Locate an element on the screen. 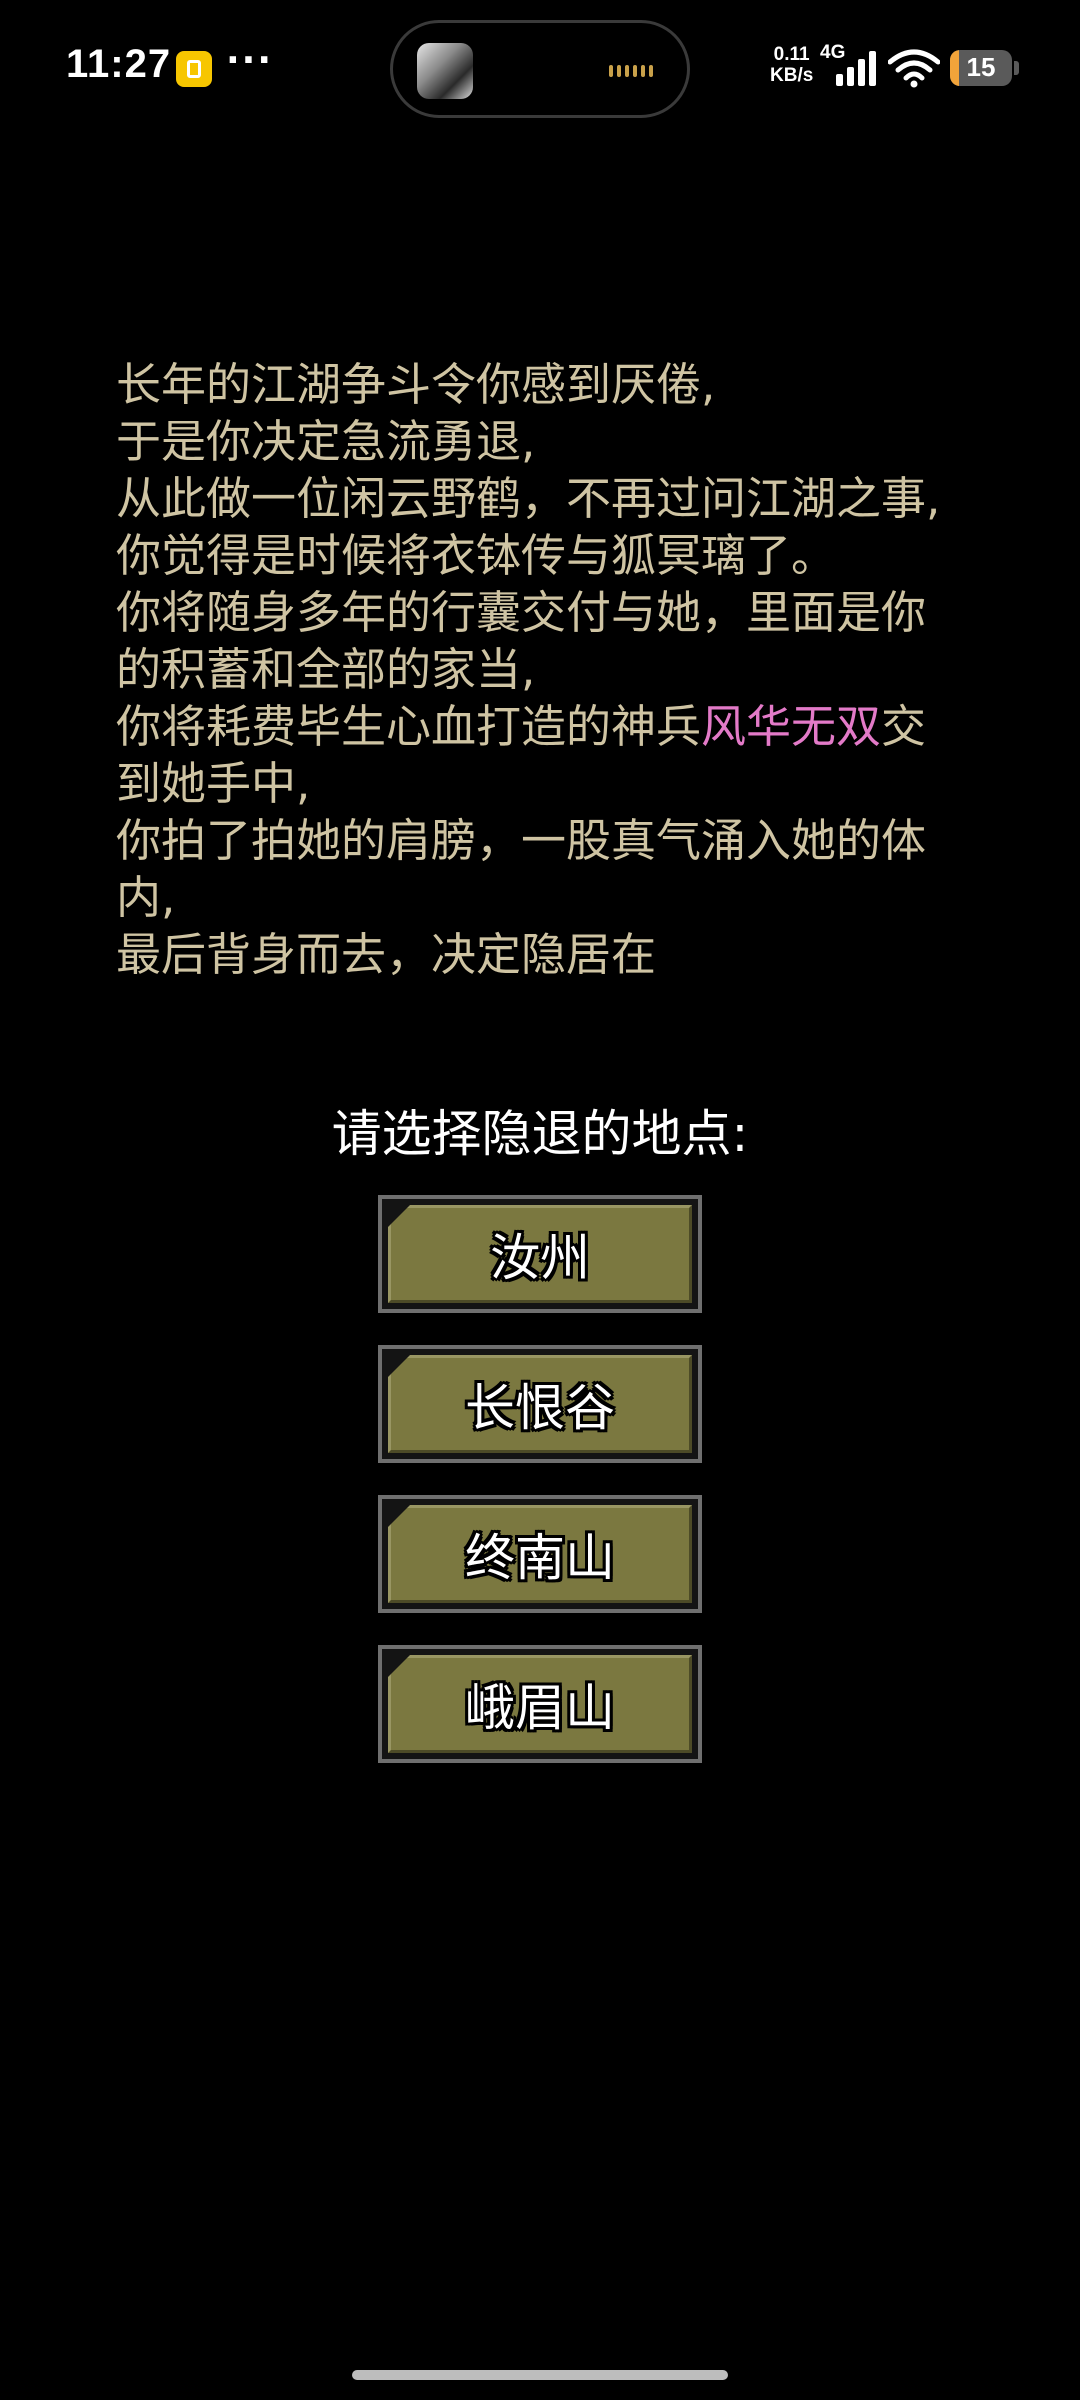  choice-prompt: 请选择隐退的地点: is located at coordinates (540, 1134).